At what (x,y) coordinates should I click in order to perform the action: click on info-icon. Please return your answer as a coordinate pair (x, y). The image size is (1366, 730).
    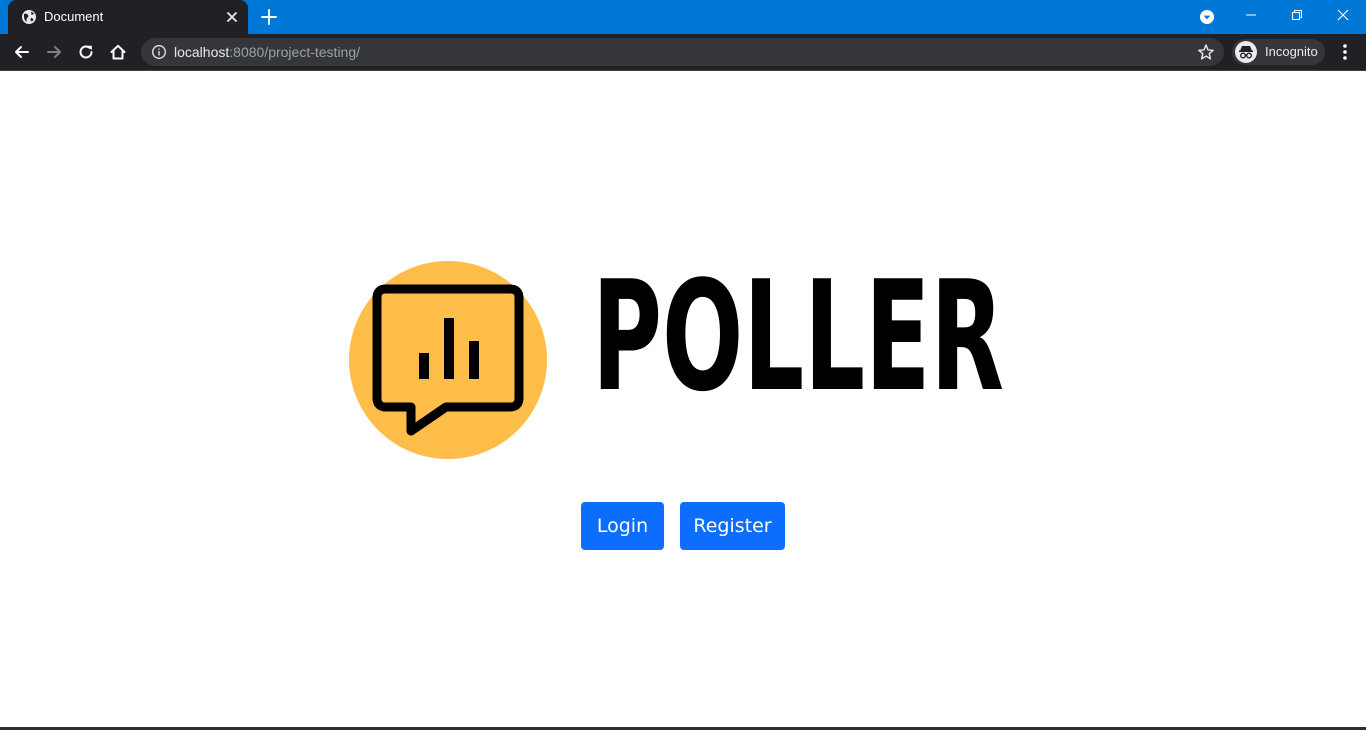
    Looking at the image, I should click on (159, 52).